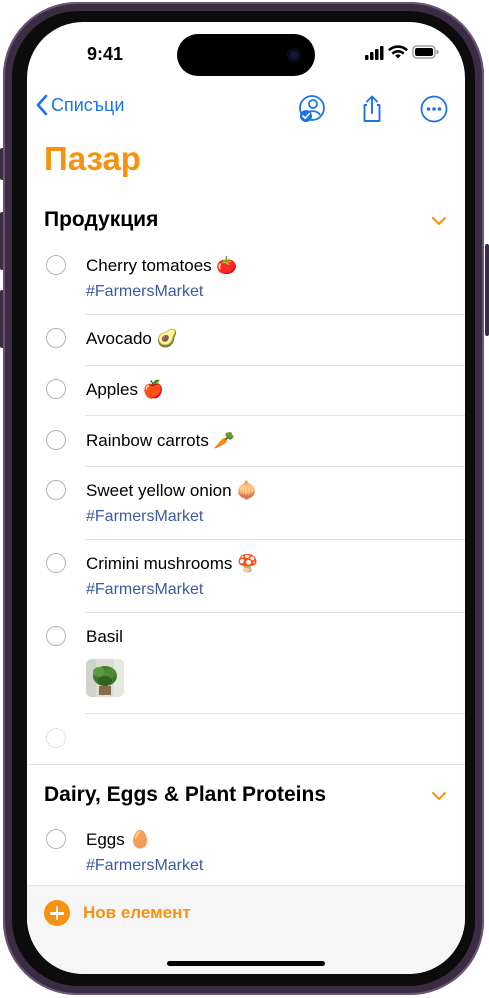 This screenshot has width=489, height=998. I want to click on item-title: Avocado 🥑, so click(132, 339).